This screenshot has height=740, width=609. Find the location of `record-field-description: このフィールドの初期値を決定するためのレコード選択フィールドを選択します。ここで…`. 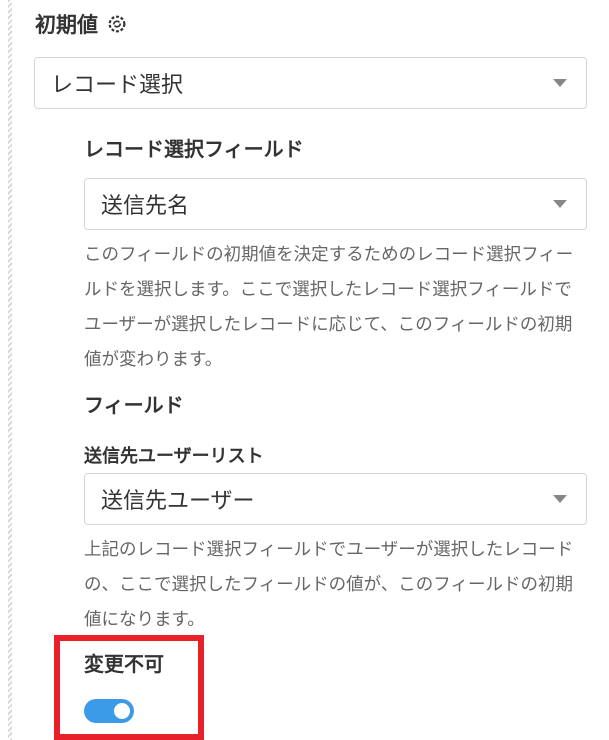

record-field-description: このフィールドの初期値を決定するためのレコード選択フィールドを選択します。ここで… is located at coordinates (329, 307).